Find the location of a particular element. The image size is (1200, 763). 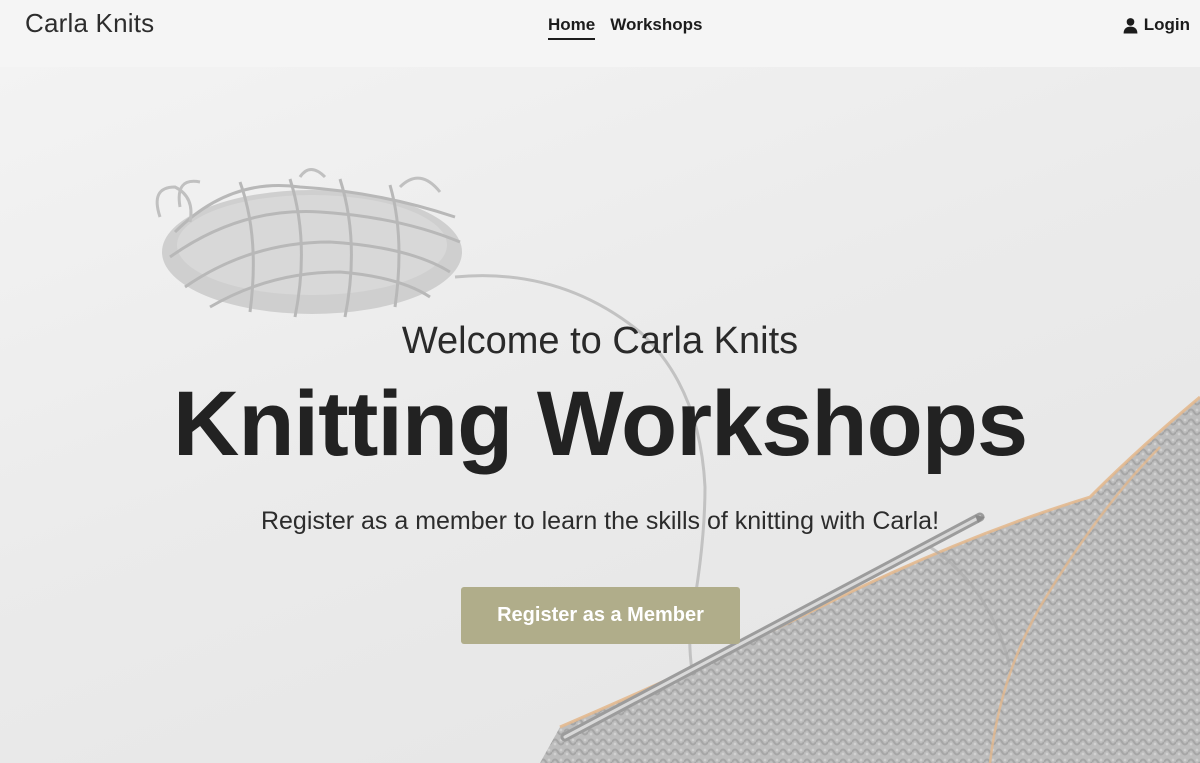

top-navigation: Carla Knits Home Workshops Login is located at coordinates (600, 33).